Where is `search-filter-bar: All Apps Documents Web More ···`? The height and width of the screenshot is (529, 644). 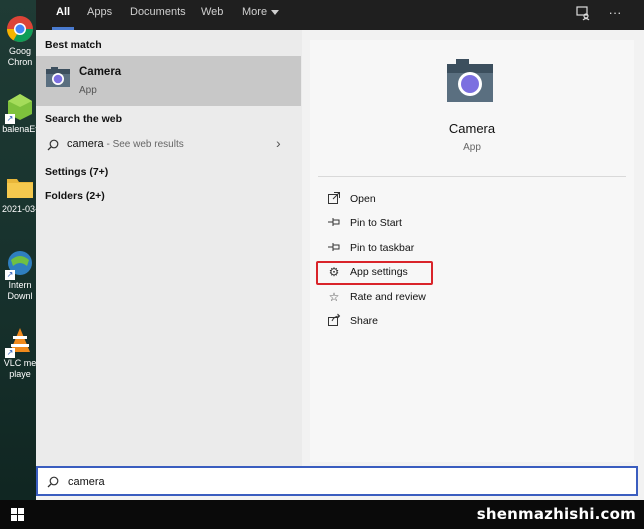 search-filter-bar: All Apps Documents Web More ··· is located at coordinates (340, 15).